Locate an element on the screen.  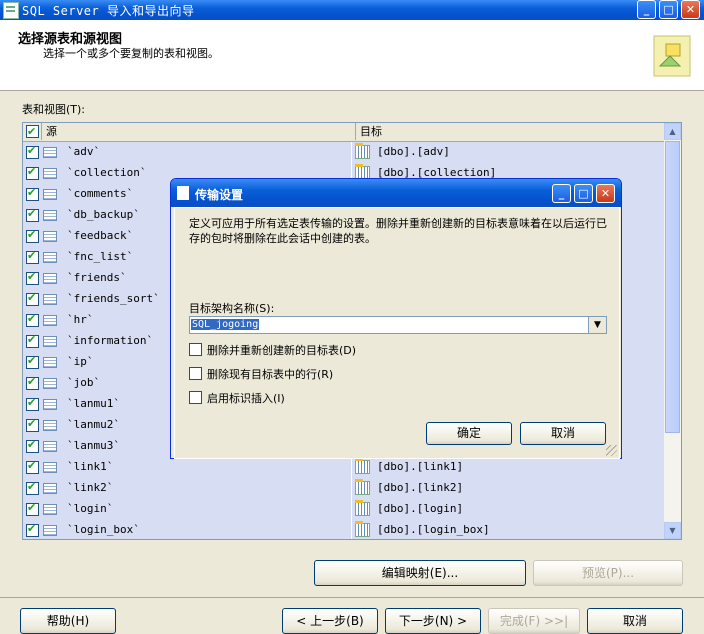
source-cell: `login_box` is located at coordinates (103, 529).